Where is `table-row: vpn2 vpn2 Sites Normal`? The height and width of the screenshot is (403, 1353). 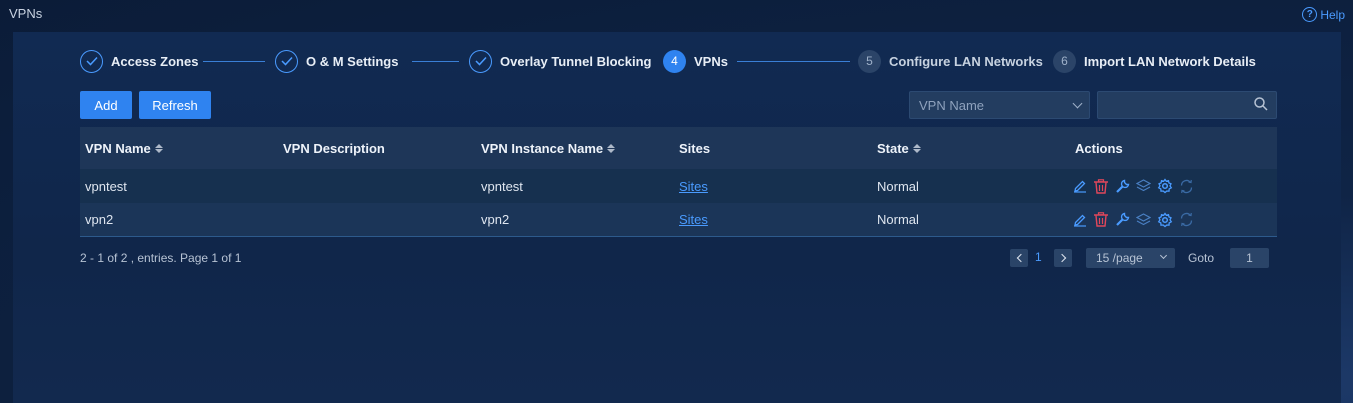 table-row: vpn2 vpn2 Sites Normal is located at coordinates (678, 220).